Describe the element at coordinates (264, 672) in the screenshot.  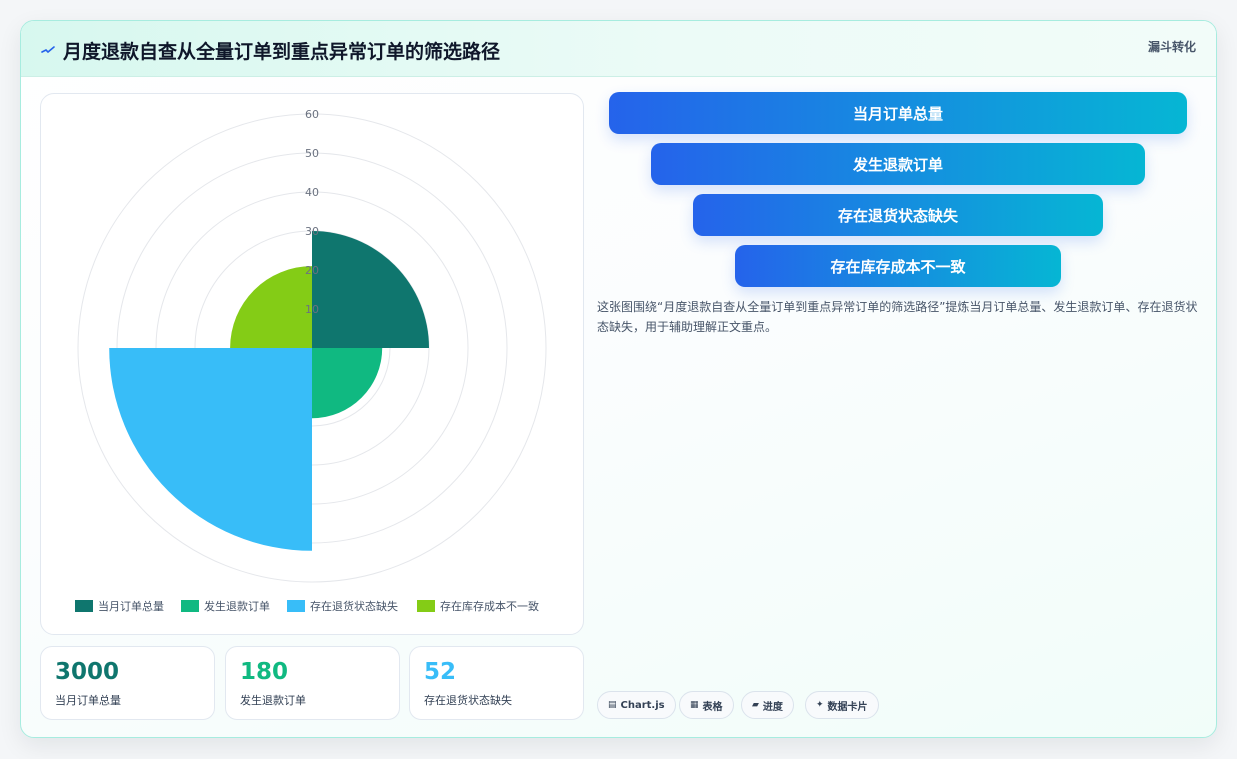
I see `stat-value: 180` at that location.